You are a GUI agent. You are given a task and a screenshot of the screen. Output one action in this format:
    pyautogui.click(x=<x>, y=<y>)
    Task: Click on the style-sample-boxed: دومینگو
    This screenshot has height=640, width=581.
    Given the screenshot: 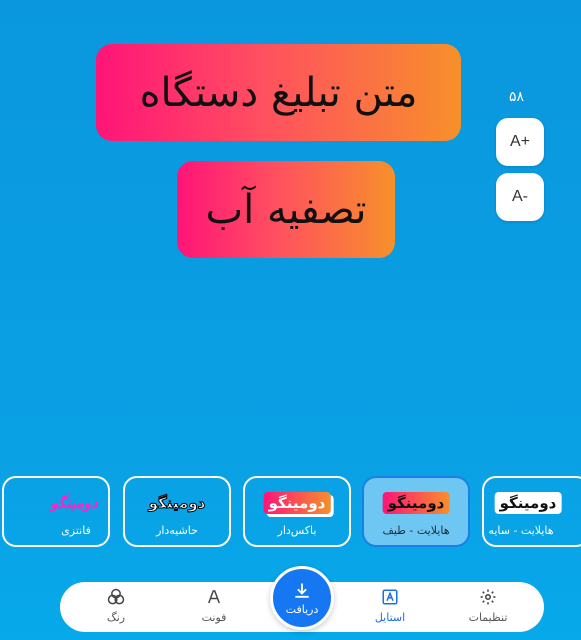 What is the action you would take?
    pyautogui.click(x=297, y=503)
    